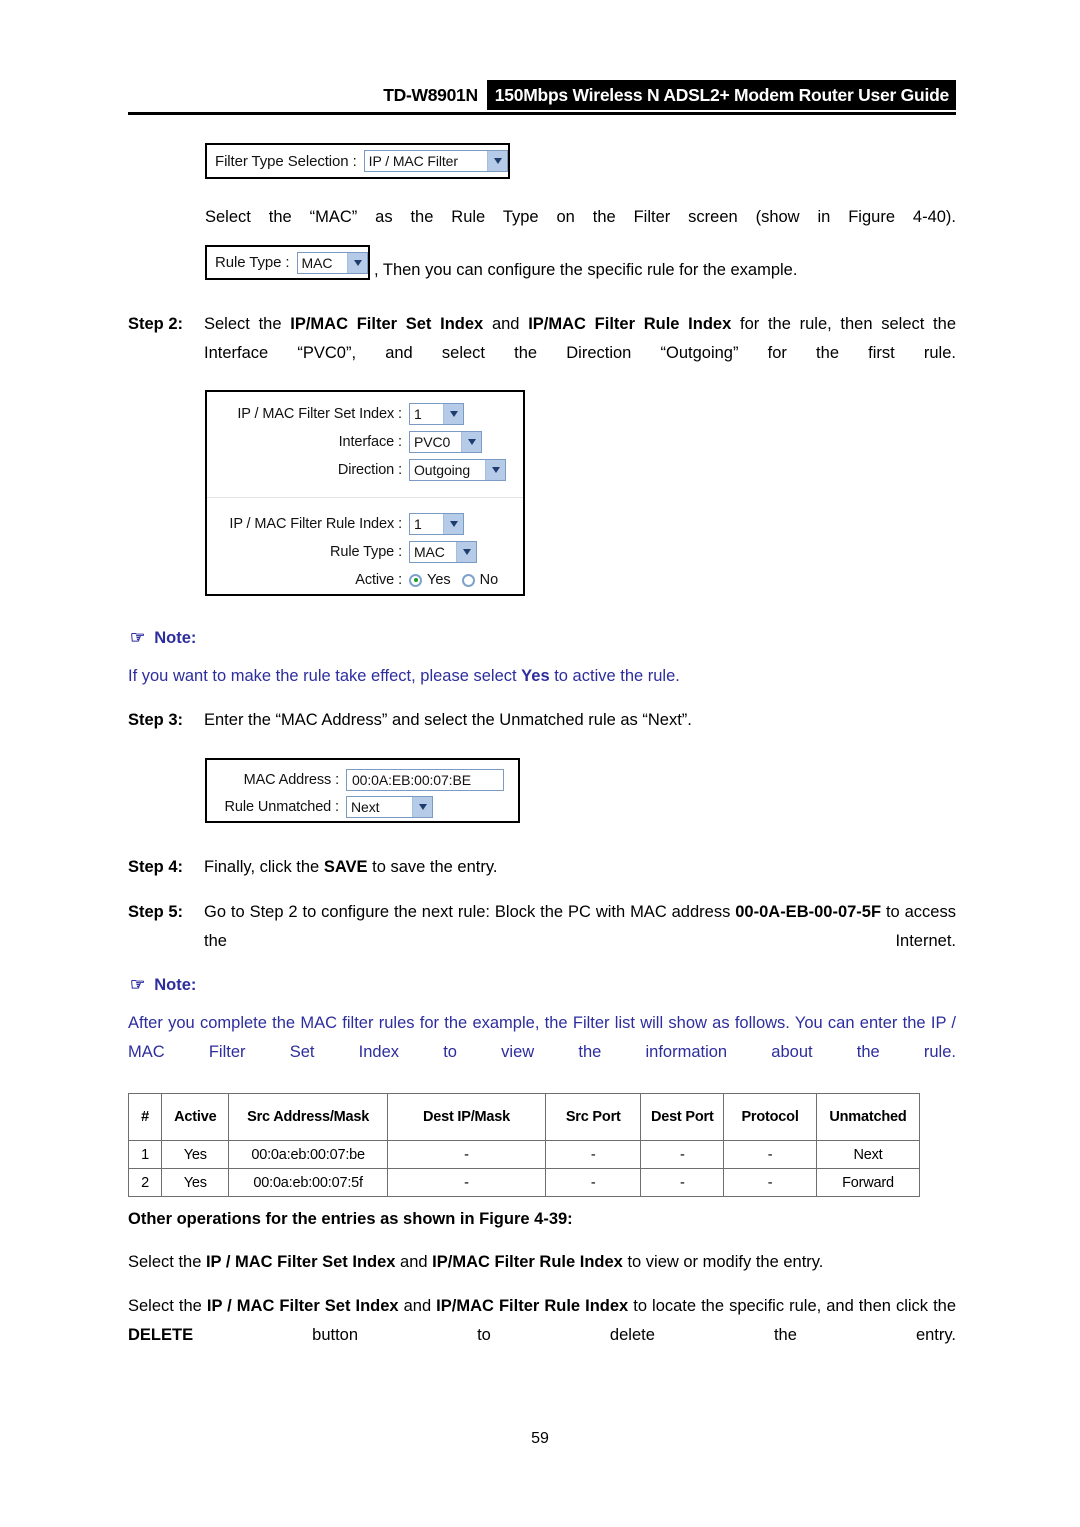 This screenshot has width=1080, height=1527. What do you see at coordinates (387, 324) in the screenshot?
I see `step-2-bold-a: IP/MAC Filter Set Index` at bounding box center [387, 324].